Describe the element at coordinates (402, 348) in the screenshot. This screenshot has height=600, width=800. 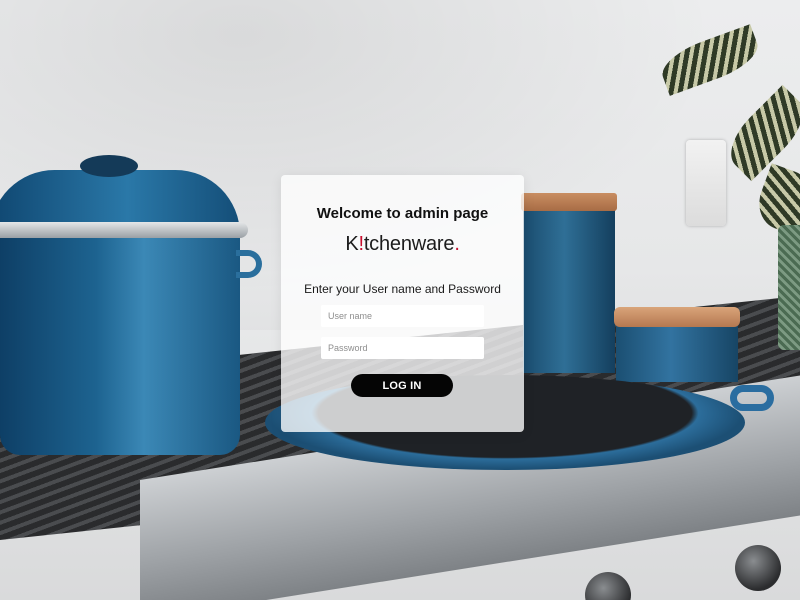
I see `password-field` at that location.